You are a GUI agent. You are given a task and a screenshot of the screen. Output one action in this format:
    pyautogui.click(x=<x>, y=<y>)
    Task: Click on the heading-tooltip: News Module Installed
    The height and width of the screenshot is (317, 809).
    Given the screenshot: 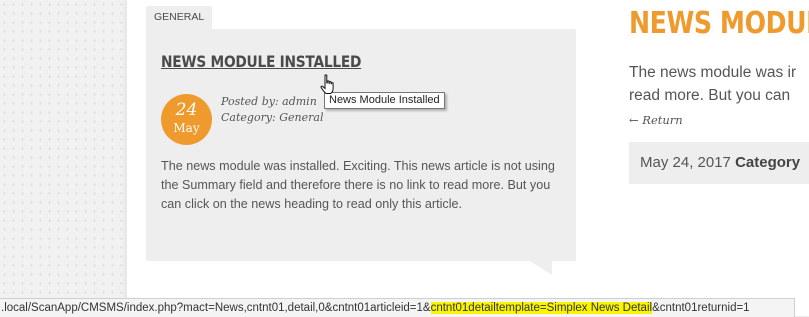 What is the action you would take?
    pyautogui.click(x=384, y=100)
    